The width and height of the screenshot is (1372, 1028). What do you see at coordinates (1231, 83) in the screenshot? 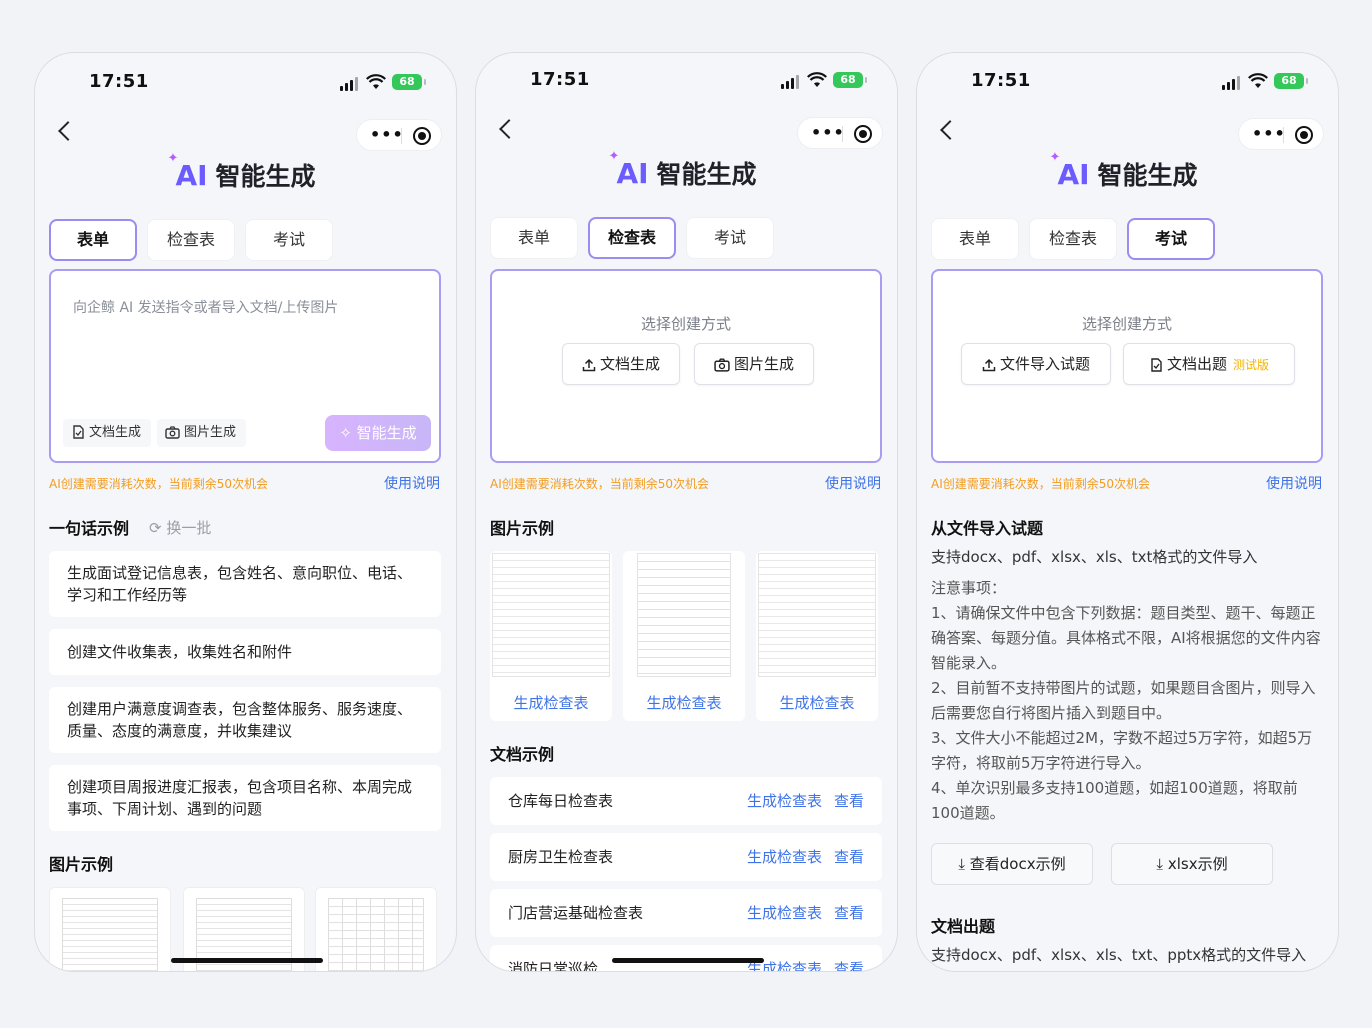
I see `signal-icon` at bounding box center [1231, 83].